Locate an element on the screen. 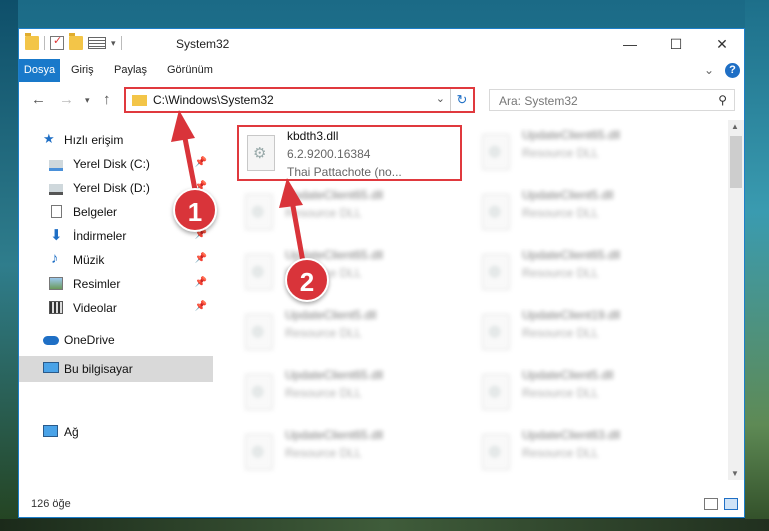 The image size is (769, 531). pictures-icon is located at coordinates (56, 283).